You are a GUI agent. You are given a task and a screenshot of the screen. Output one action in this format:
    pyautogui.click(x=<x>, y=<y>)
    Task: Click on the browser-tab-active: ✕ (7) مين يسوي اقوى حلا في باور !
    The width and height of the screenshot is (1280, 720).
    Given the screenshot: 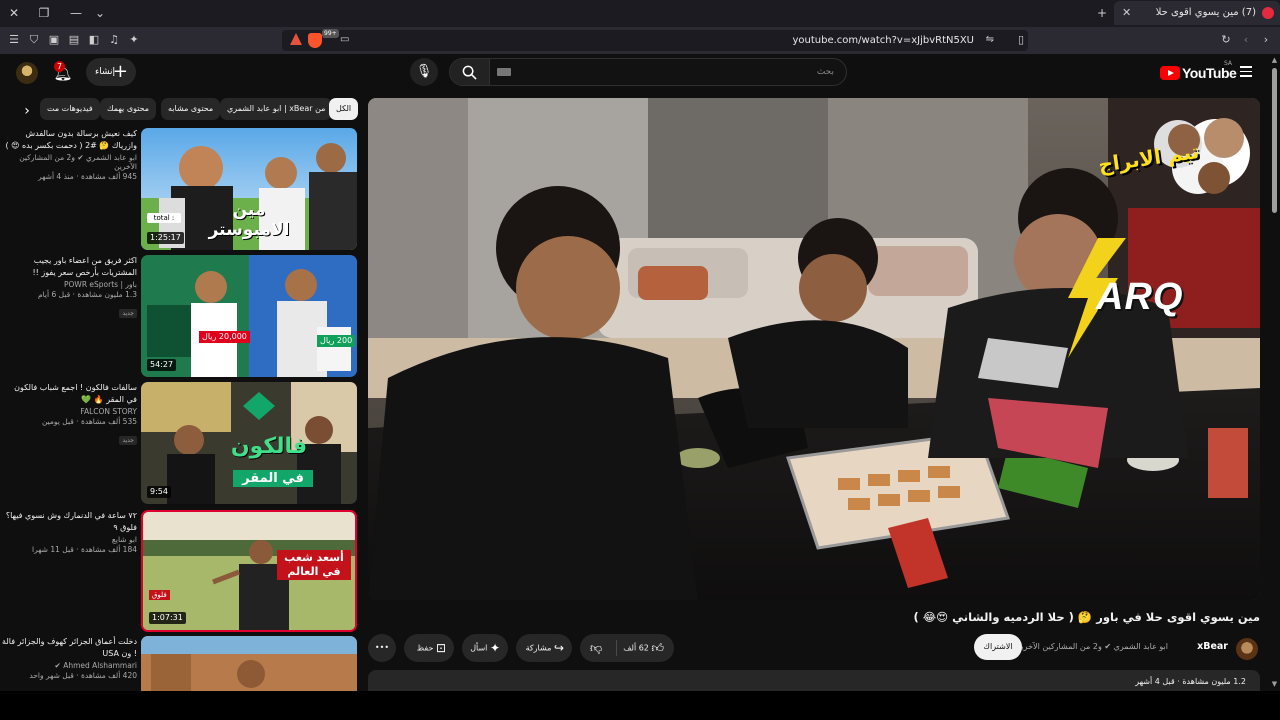 What is the action you would take?
    pyautogui.click(x=1197, y=13)
    